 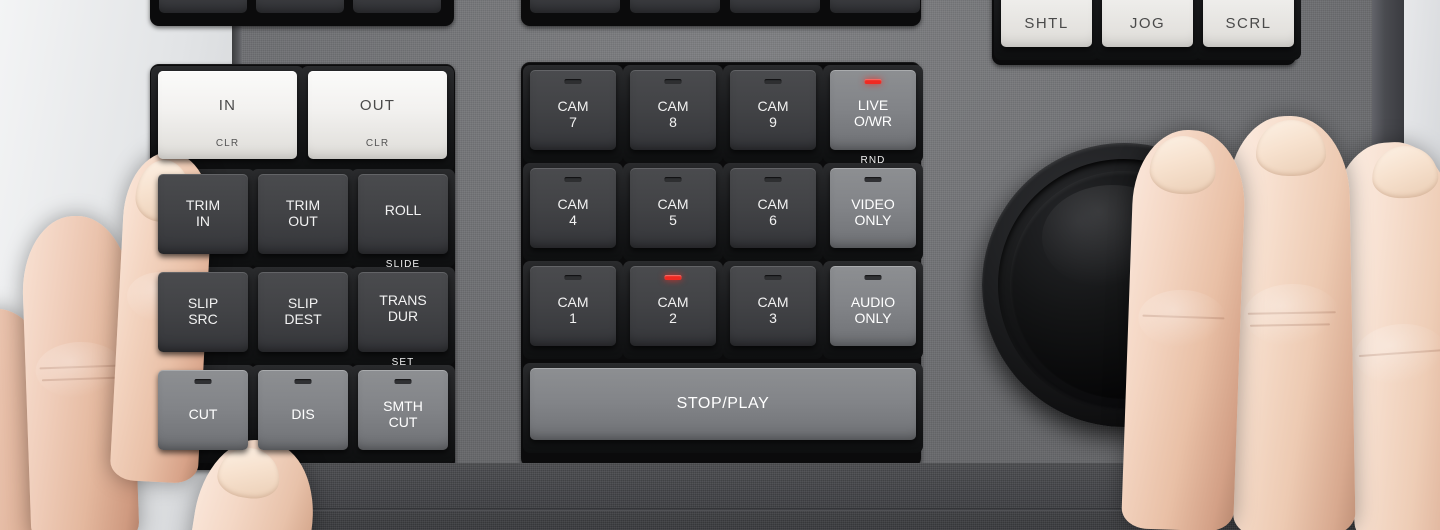 I want to click on key-sublabel: SET, so click(x=403, y=362).